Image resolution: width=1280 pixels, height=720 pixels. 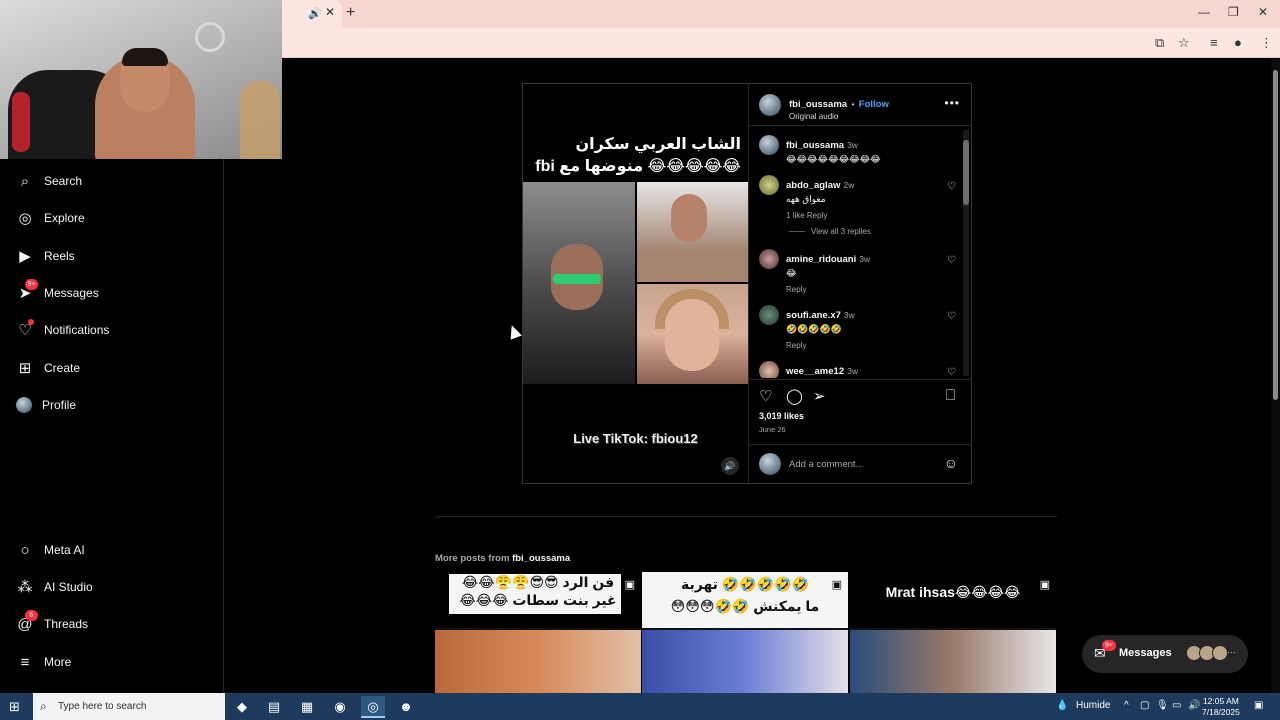 What do you see at coordinates (1204, 12) in the screenshot?
I see `minimize-button: —` at bounding box center [1204, 12].